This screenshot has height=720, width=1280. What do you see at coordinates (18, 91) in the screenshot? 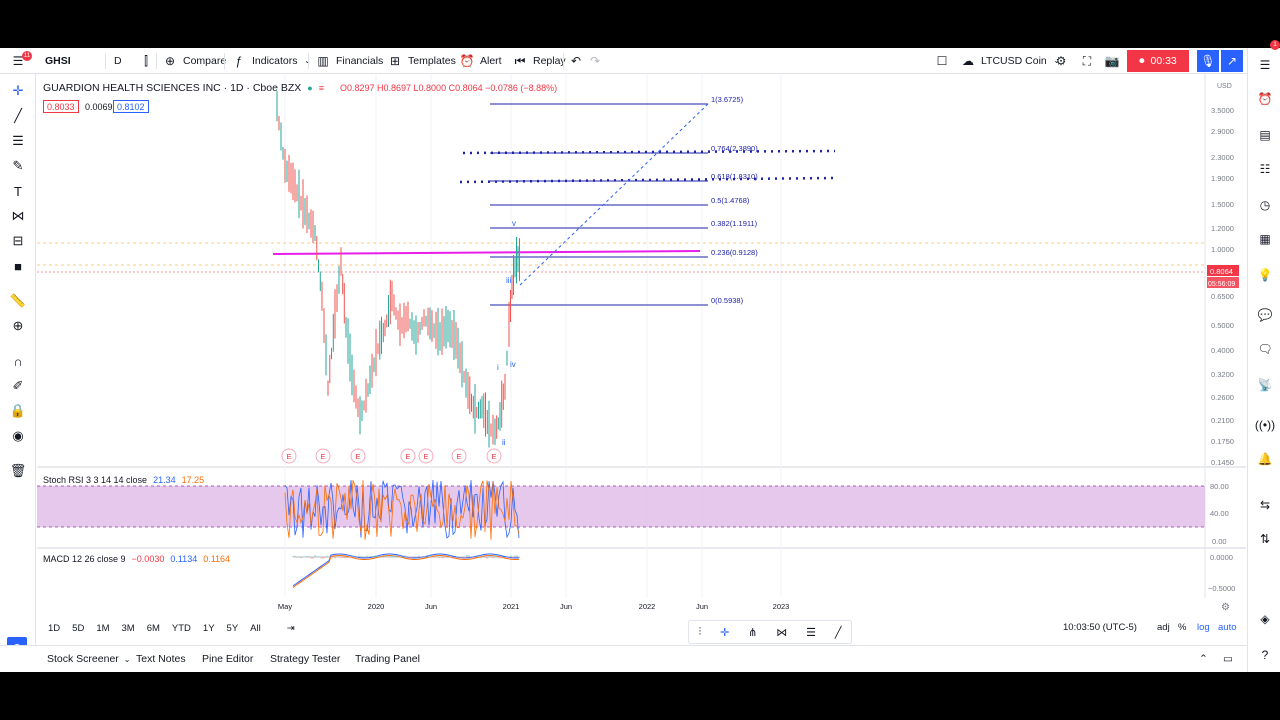
I see `crosshair-icon: ✛` at bounding box center [18, 91].